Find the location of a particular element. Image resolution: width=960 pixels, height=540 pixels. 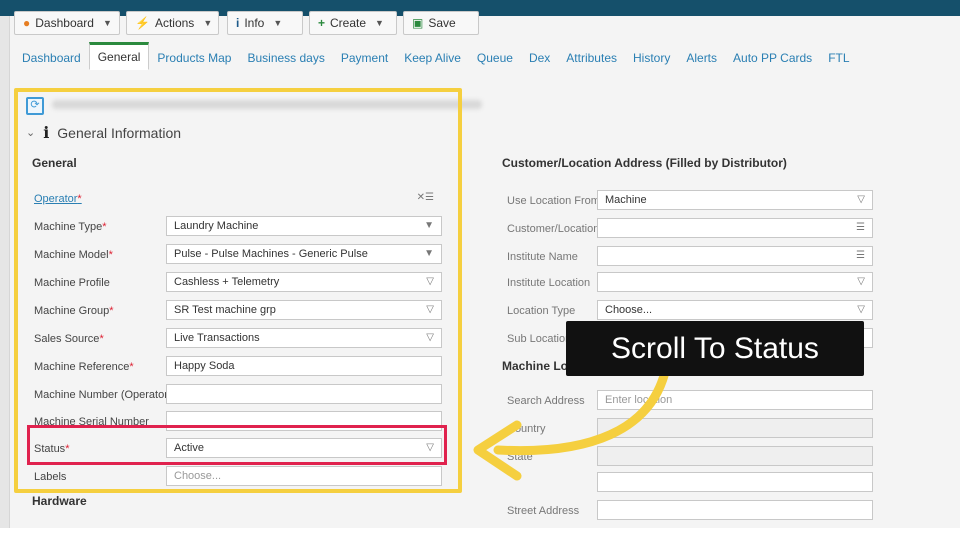

plus-icon: + is located at coordinates (322, 23).